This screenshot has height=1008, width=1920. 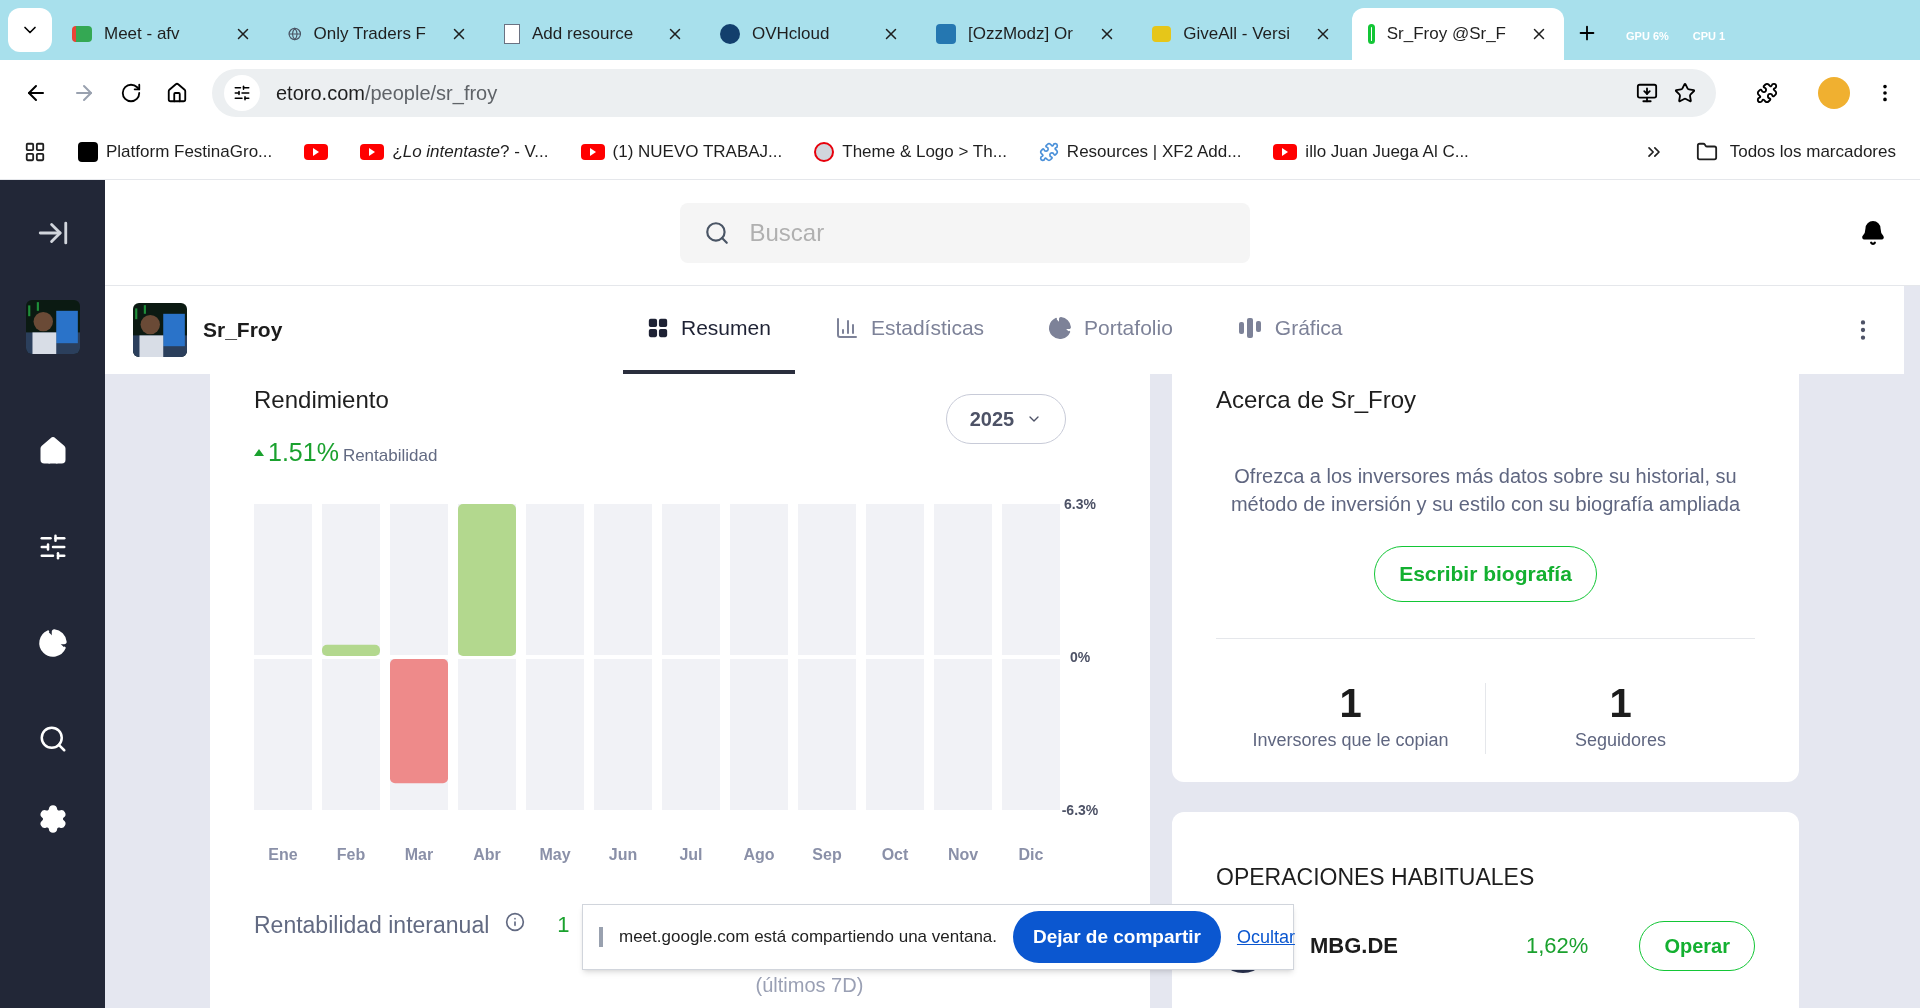 What do you see at coordinates (623, 854) in the screenshot?
I see `axis-label: Jun` at bounding box center [623, 854].